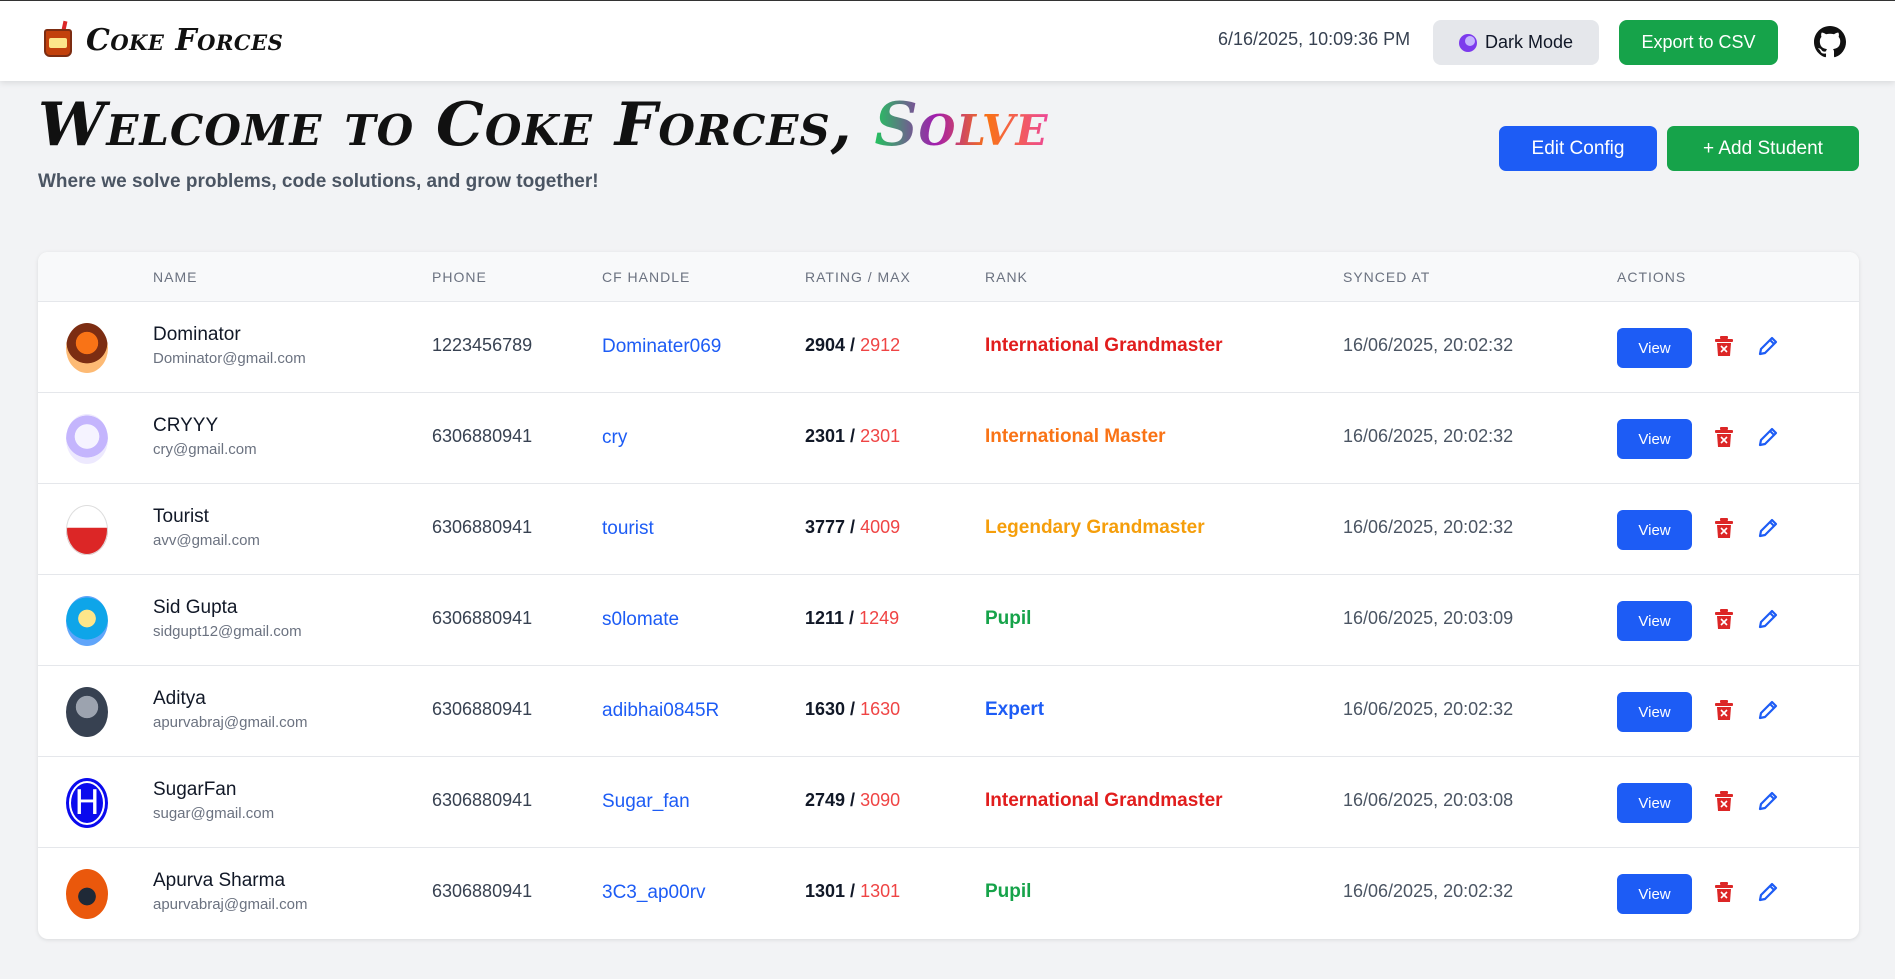 The height and width of the screenshot is (979, 1895). I want to click on cf-handle-link: 3C3_ap00rv, so click(654, 893).